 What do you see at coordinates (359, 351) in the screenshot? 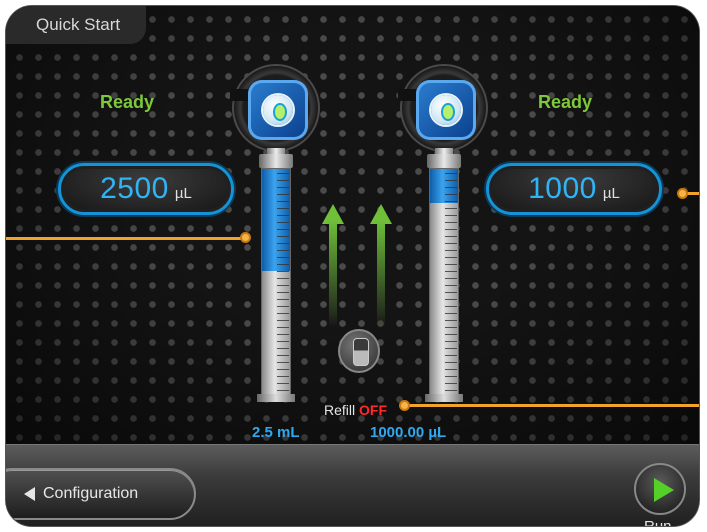
I see `refill-bottle-icon` at bounding box center [359, 351].